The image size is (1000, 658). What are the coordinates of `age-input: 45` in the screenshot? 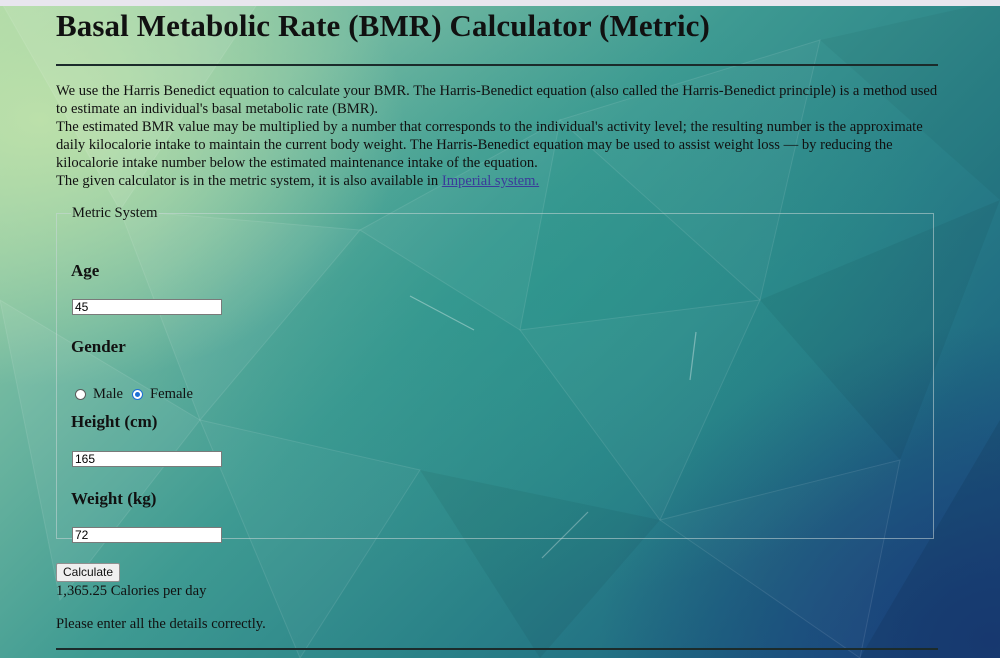 It's located at (147, 307).